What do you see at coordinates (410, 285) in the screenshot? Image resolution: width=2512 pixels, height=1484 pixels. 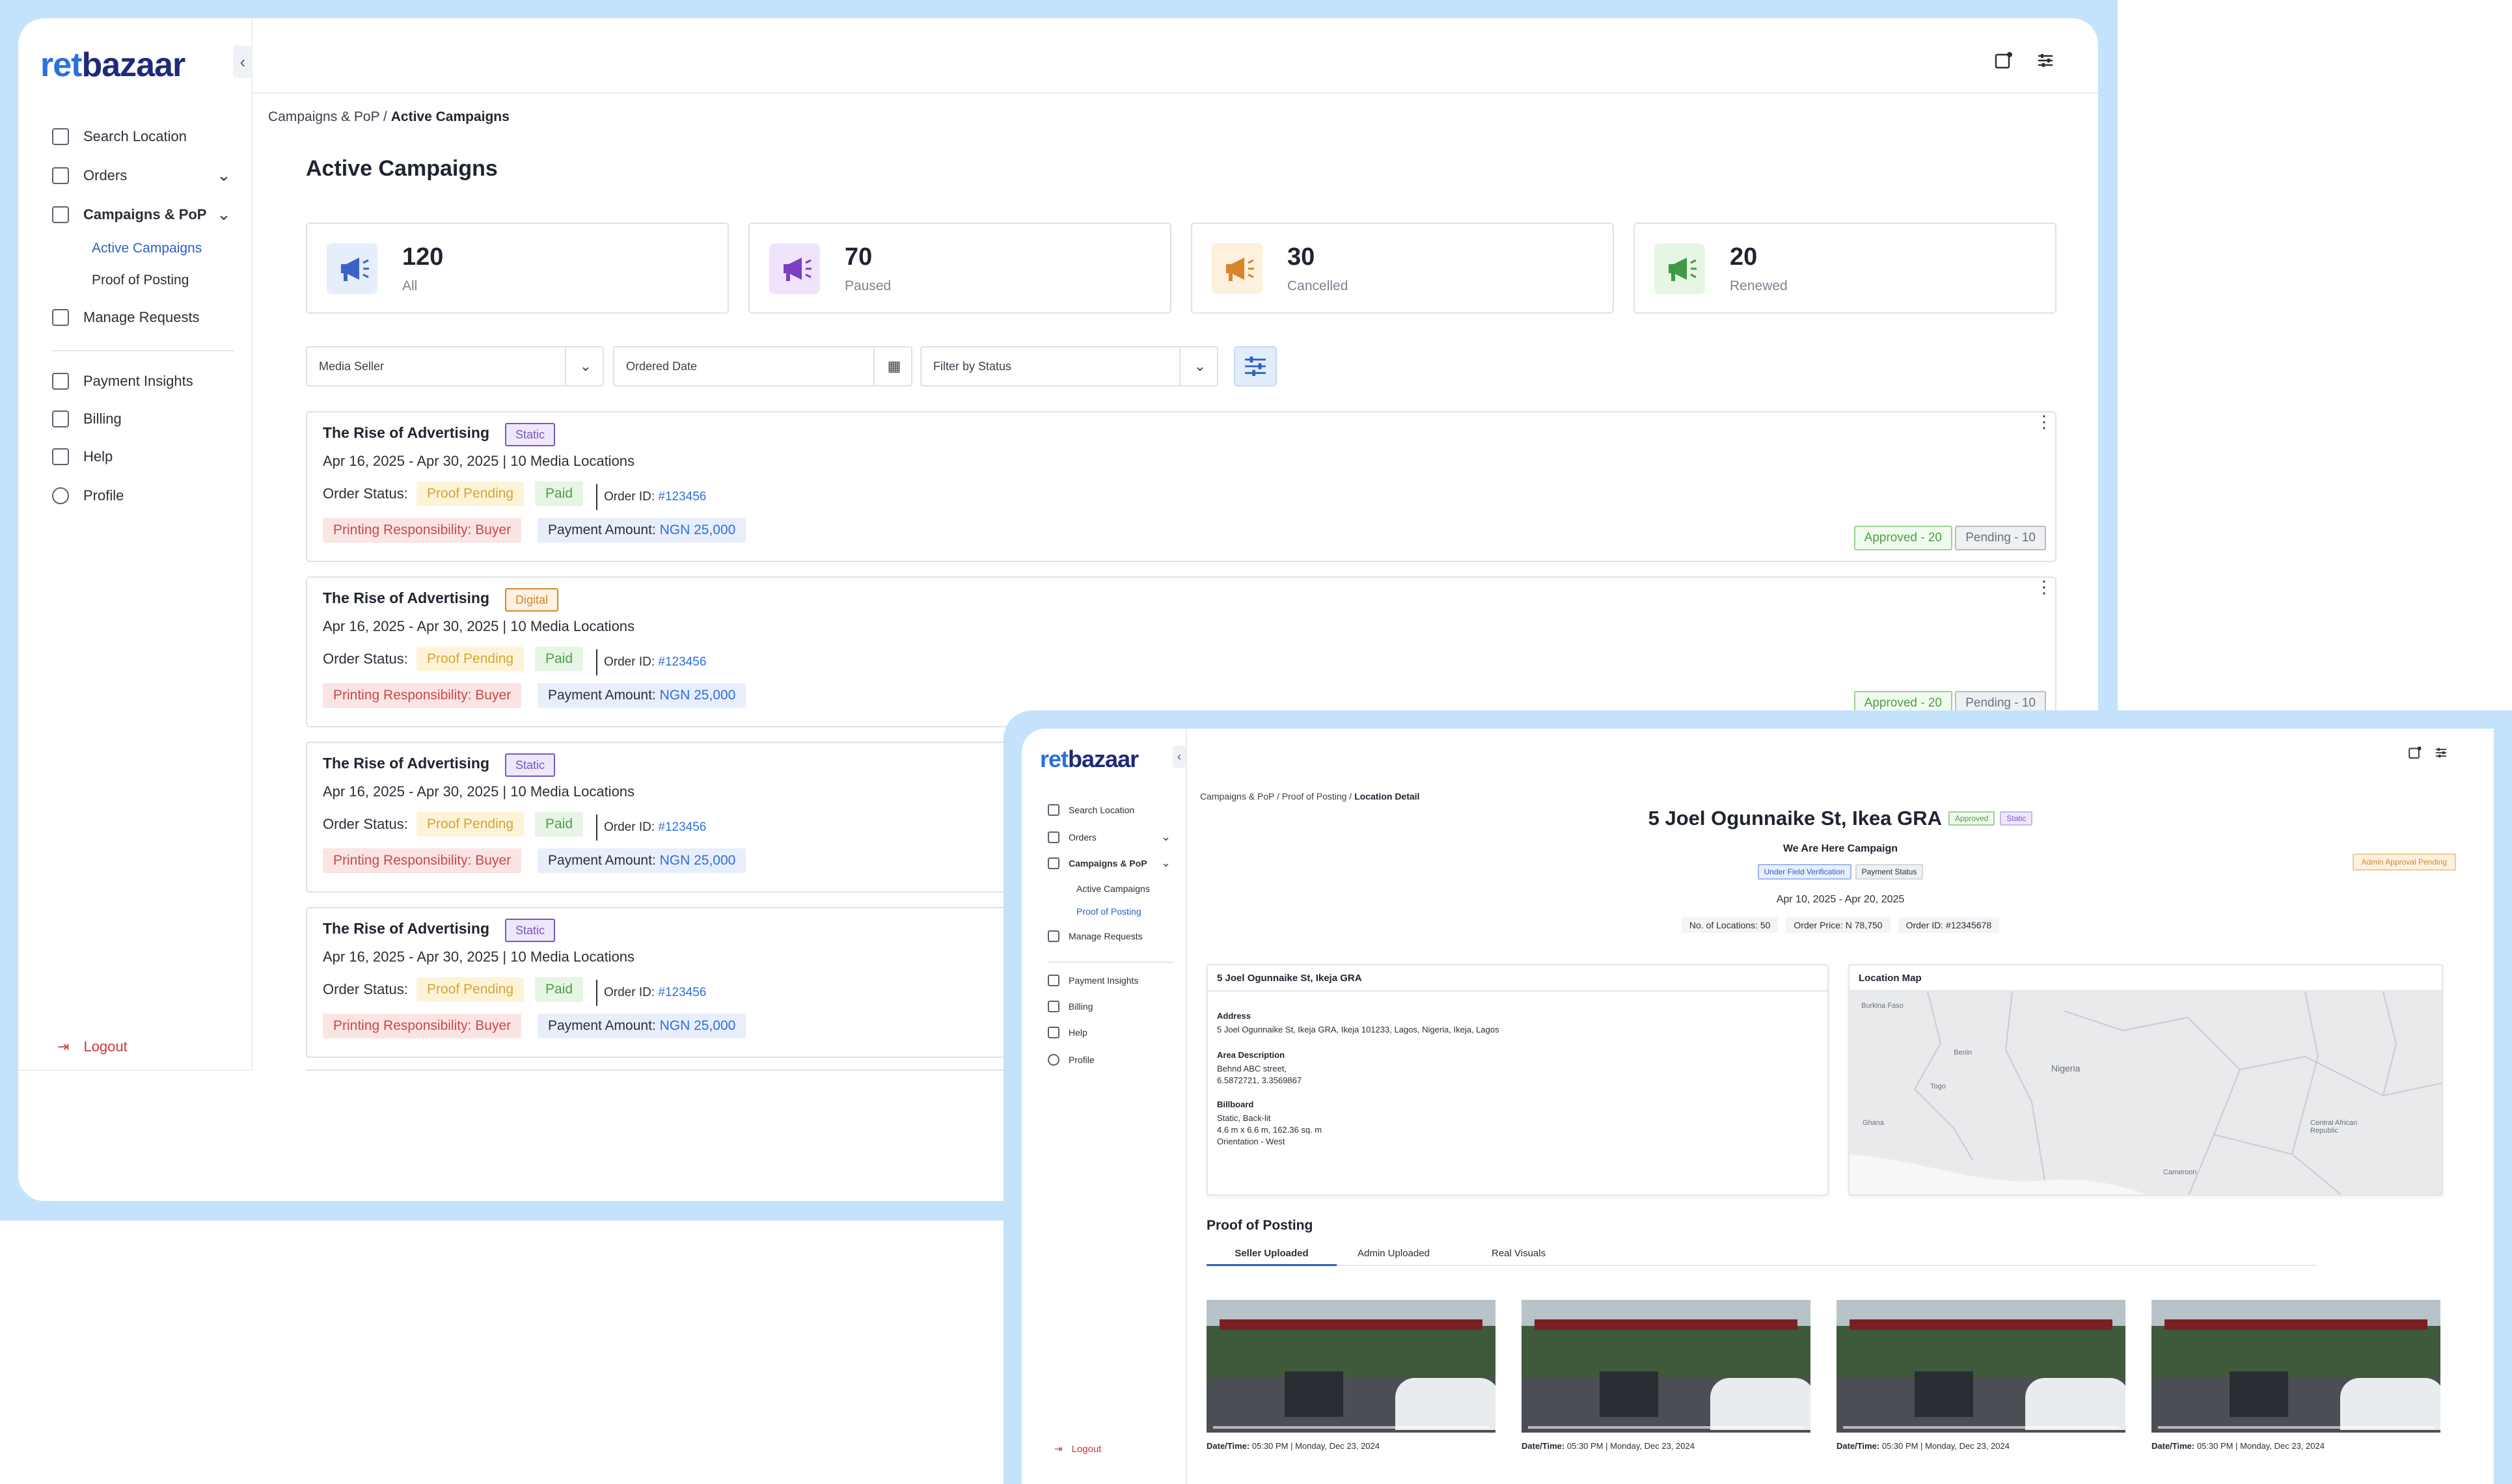 I see `stat-label: All` at bounding box center [410, 285].